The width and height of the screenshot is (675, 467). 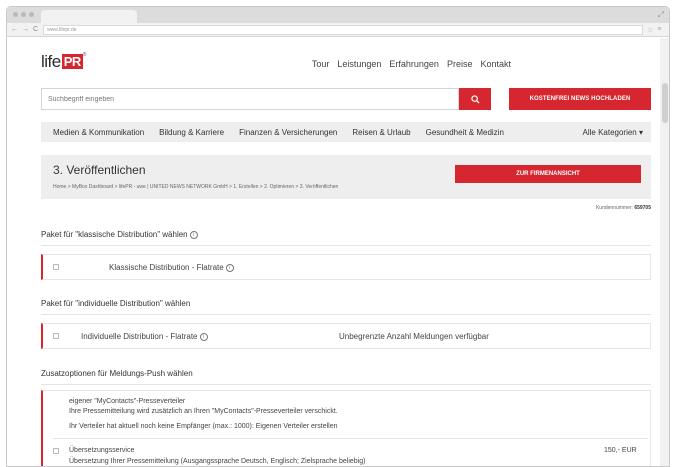 I want to click on bookmark-star-icon: ☆, so click(x=650, y=30).